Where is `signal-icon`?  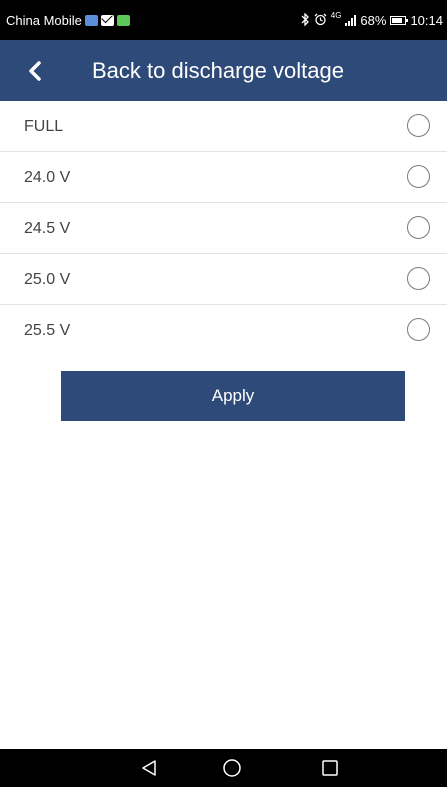
signal-icon is located at coordinates (351, 20).